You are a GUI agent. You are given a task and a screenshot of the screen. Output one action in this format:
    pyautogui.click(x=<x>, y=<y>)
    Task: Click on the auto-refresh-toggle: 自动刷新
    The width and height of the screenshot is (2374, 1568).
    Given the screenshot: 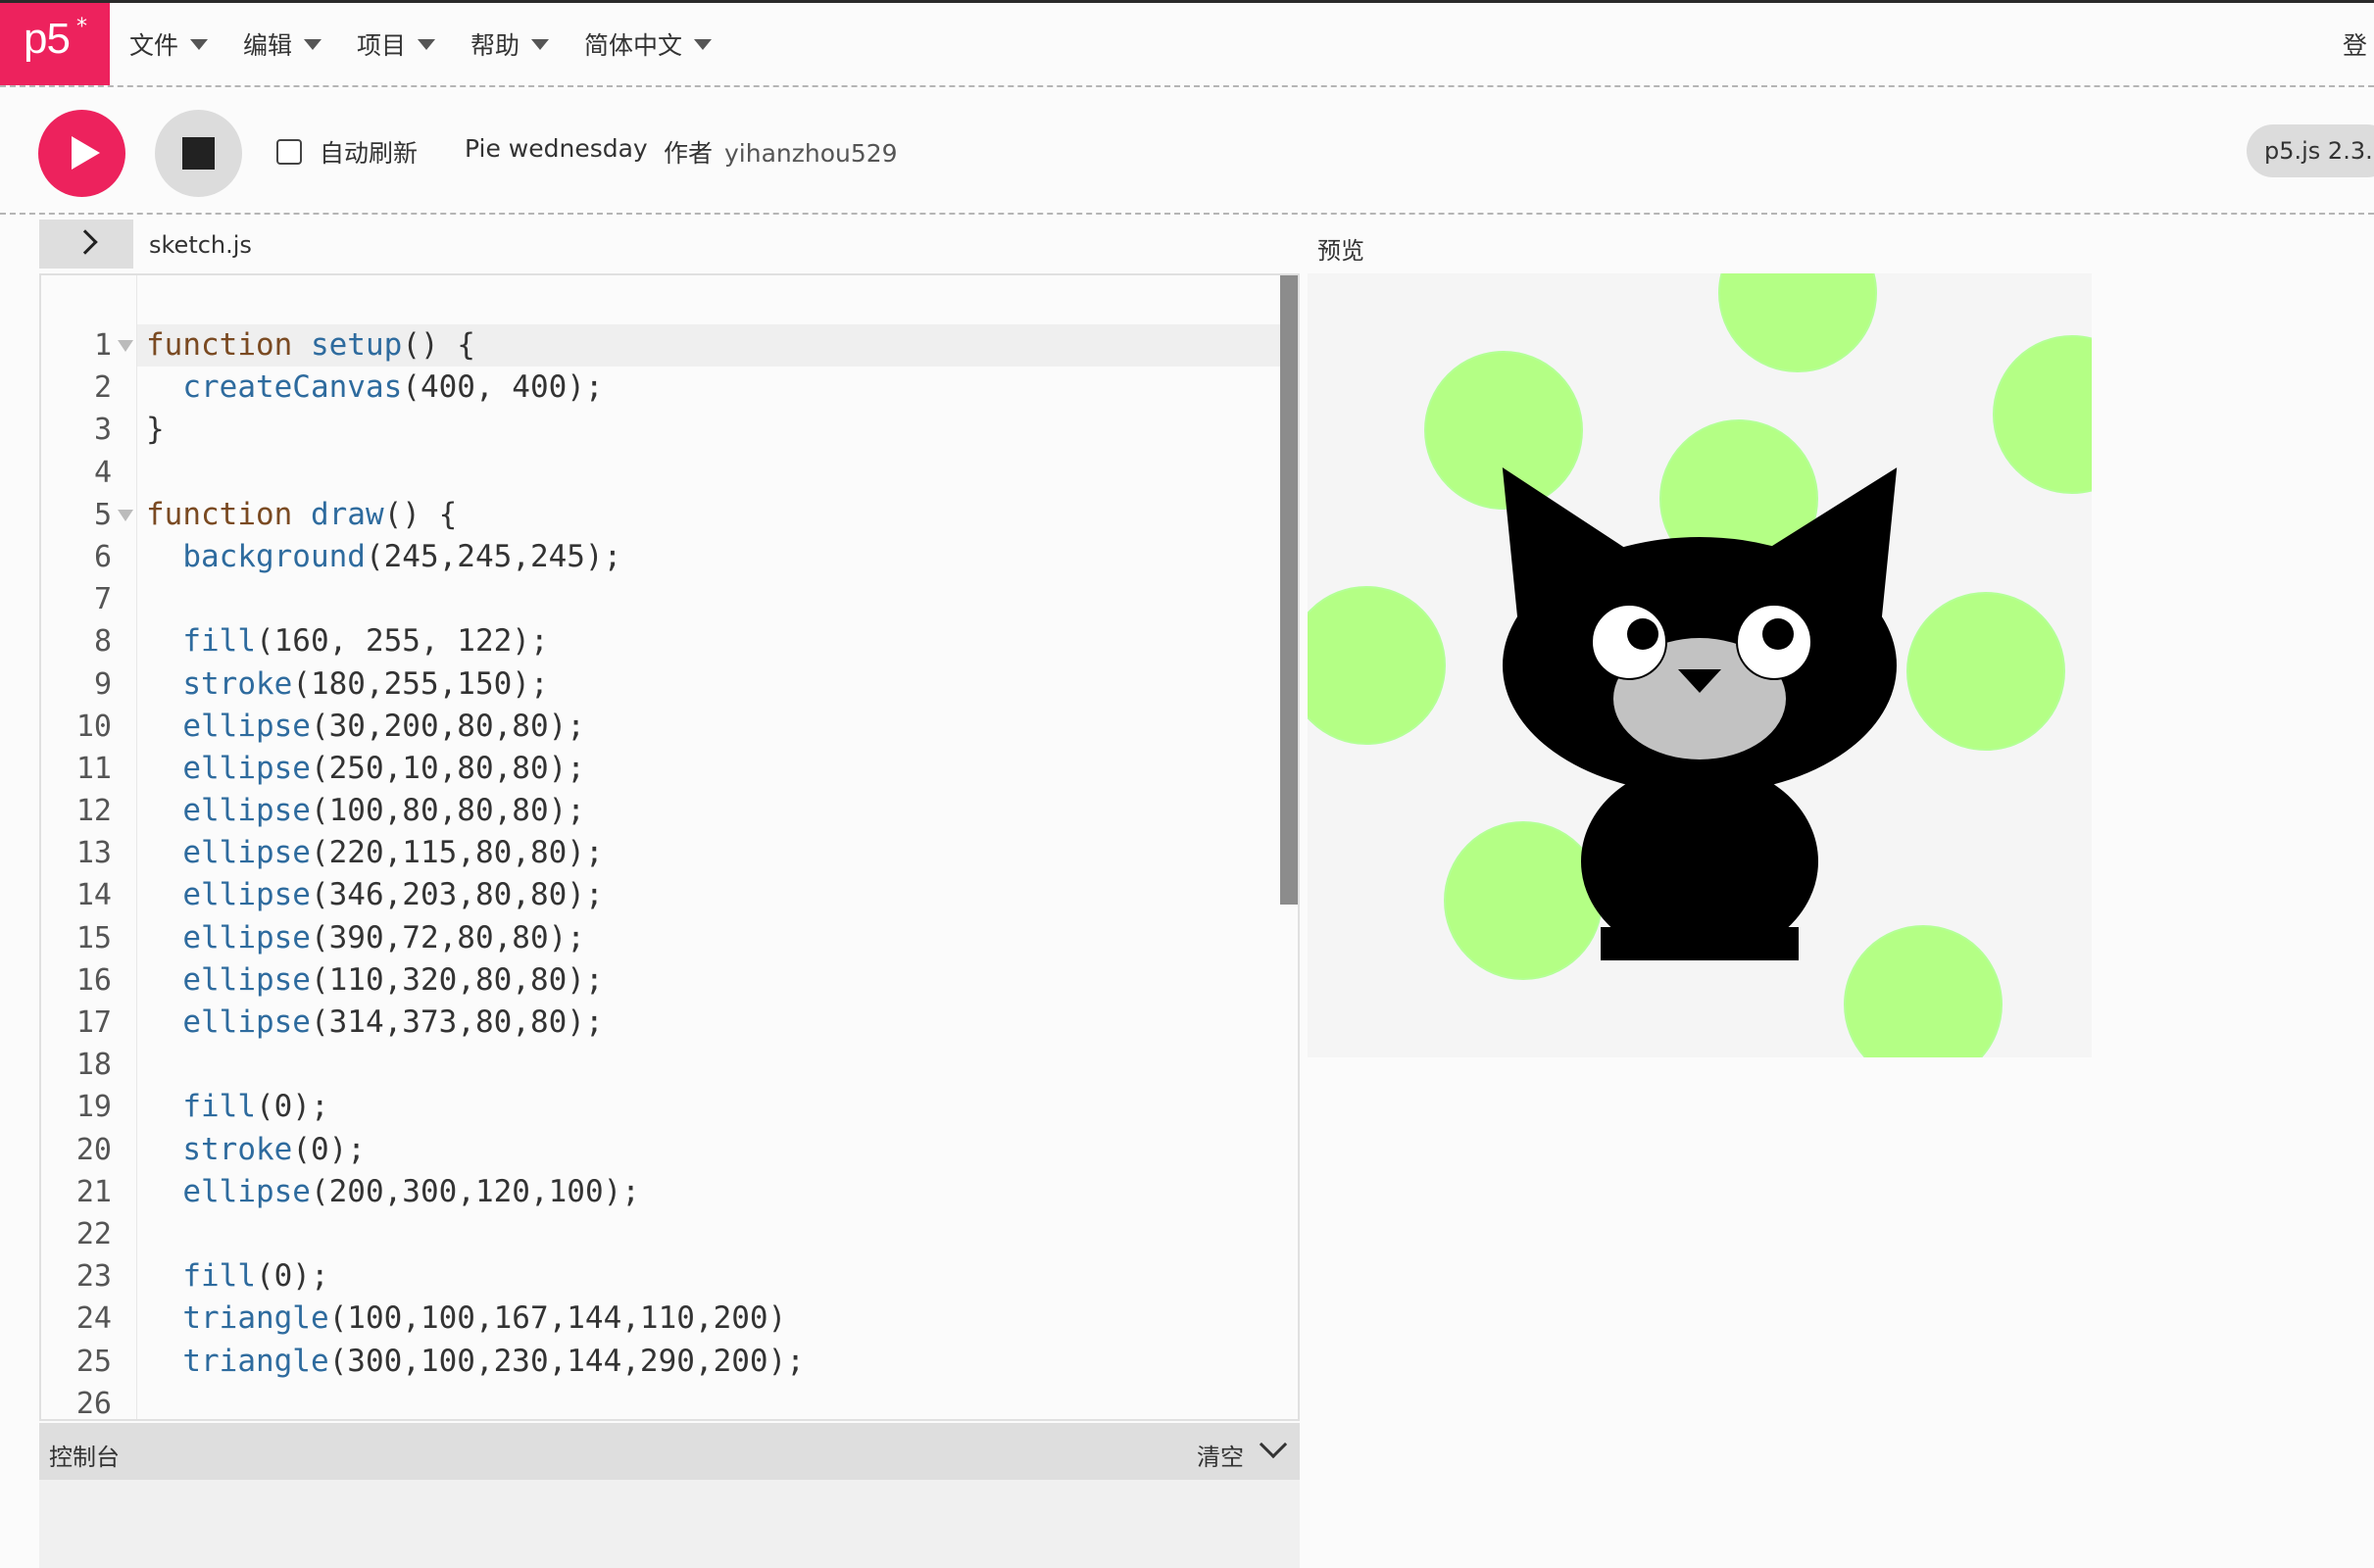 What is the action you would take?
    pyautogui.click(x=347, y=152)
    